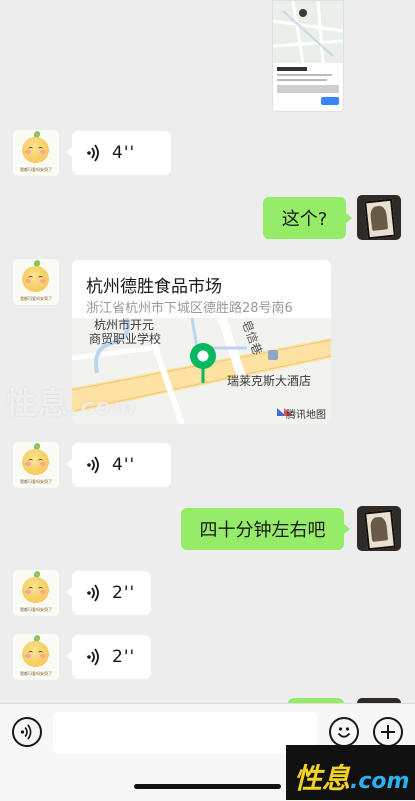  I want to click on plus-icon, so click(388, 732).